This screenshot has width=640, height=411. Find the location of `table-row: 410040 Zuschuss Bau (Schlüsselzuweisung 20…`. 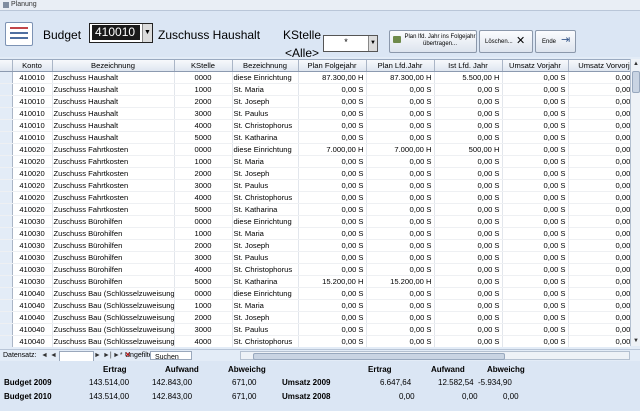

table-row: 410040 Zuschuss Bau (Schlüsselzuweisung 20… is located at coordinates (315, 317).